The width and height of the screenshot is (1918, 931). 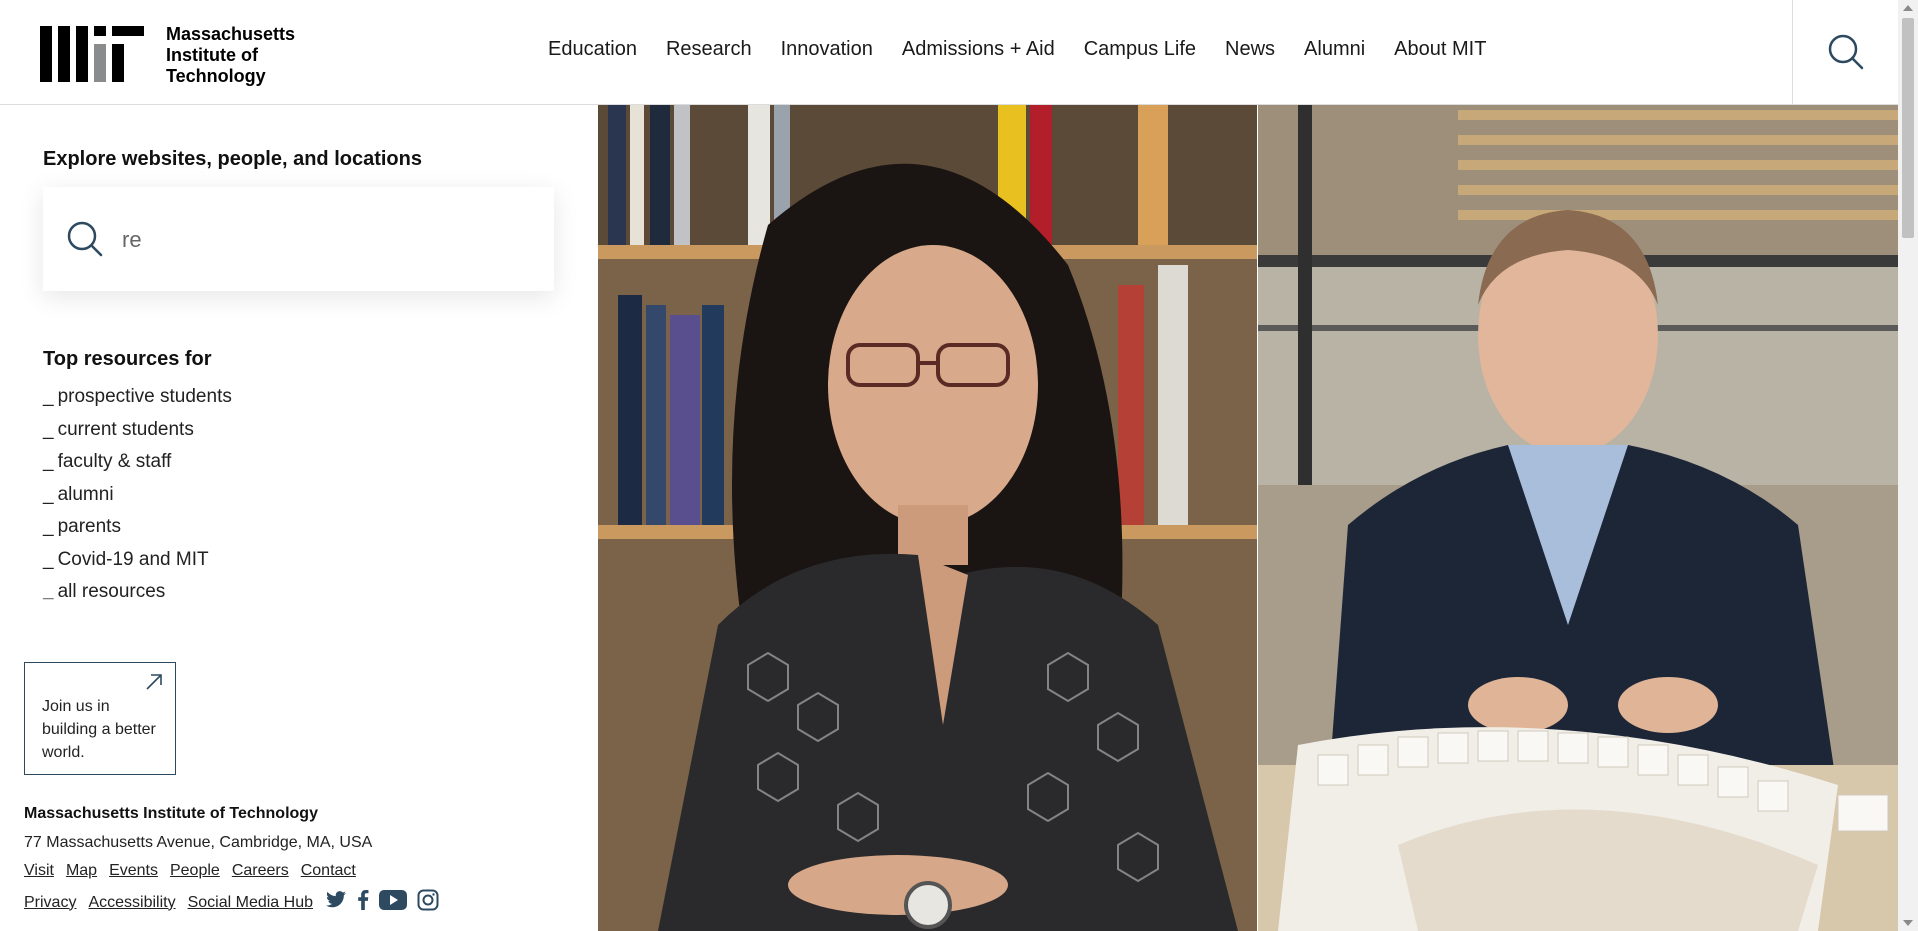 What do you see at coordinates (1792, 52) in the screenshot?
I see `header-divider` at bounding box center [1792, 52].